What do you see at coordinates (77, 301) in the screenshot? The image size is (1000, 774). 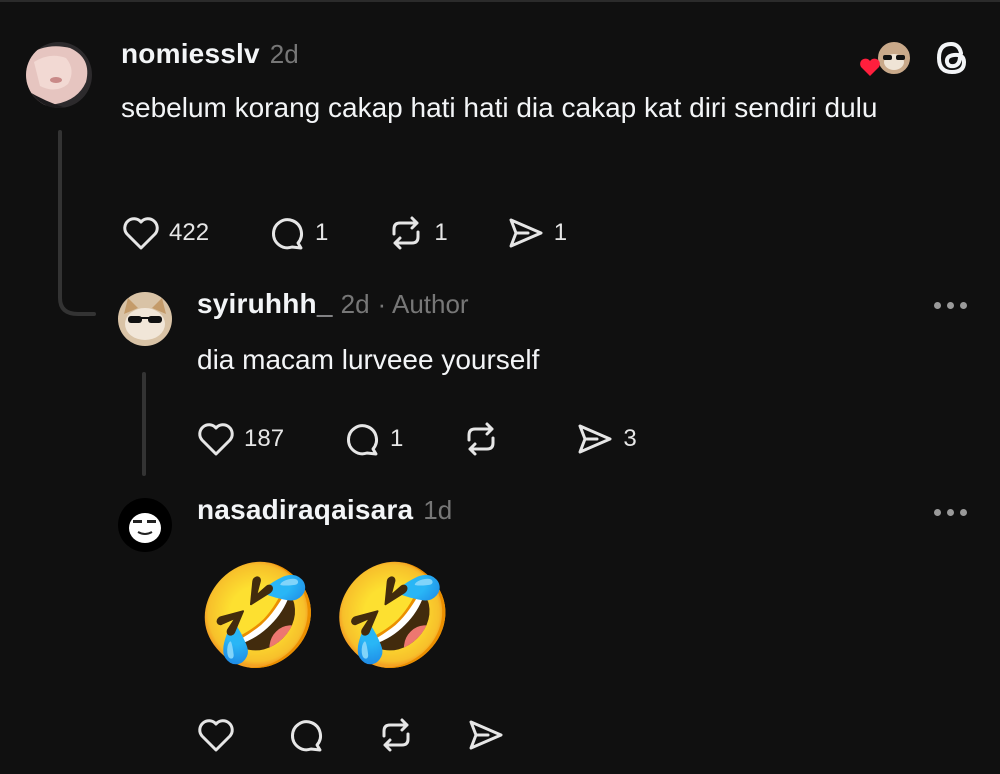 I see `thread-curve` at bounding box center [77, 301].